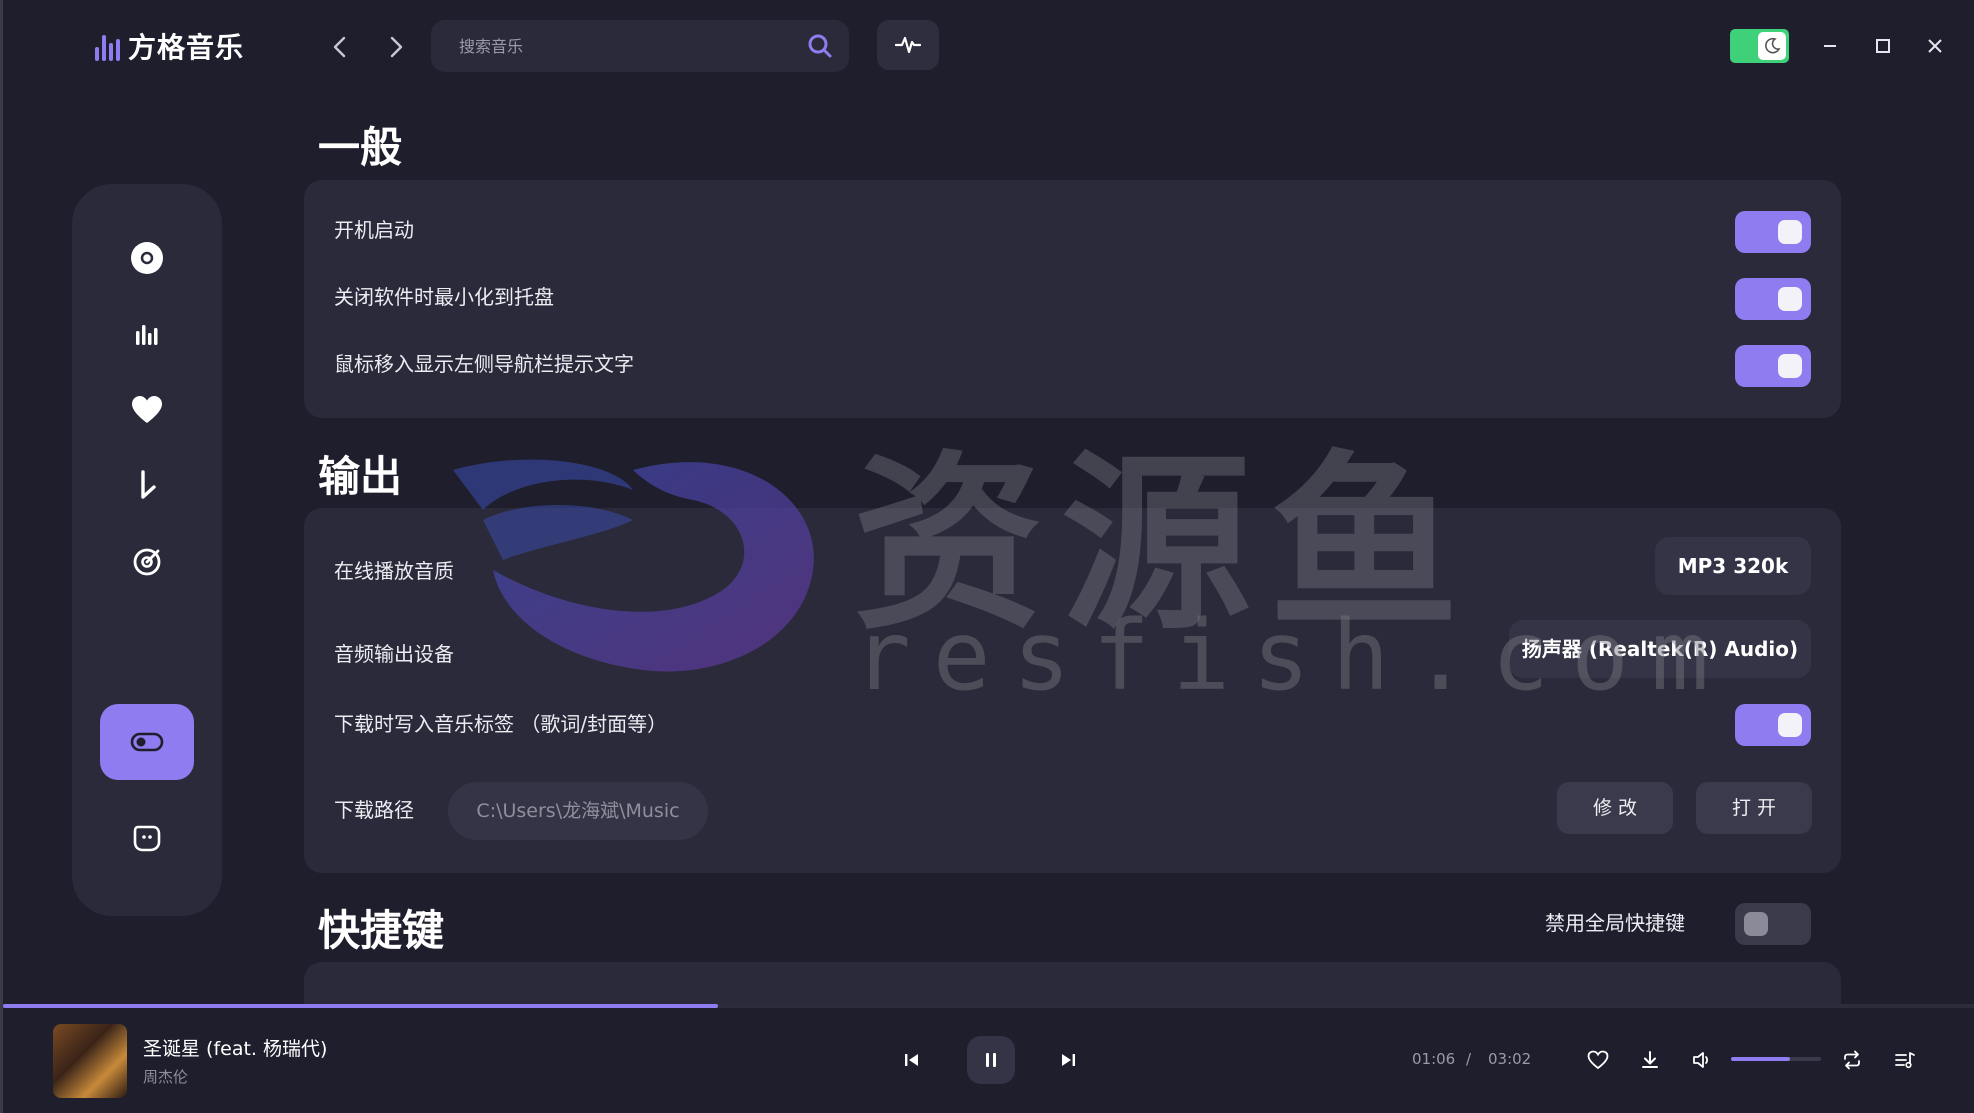 This screenshot has height=1113, width=1974. I want to click on radar-icon, so click(147, 562).